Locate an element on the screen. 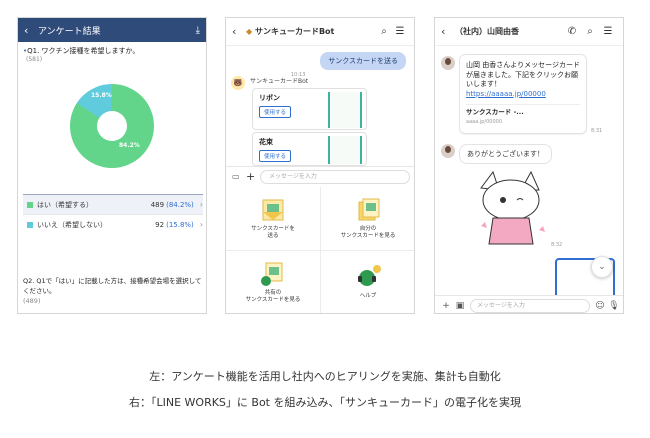  option-yes: はい（希望する） 489 (84.2%) › is located at coordinates (113, 204).